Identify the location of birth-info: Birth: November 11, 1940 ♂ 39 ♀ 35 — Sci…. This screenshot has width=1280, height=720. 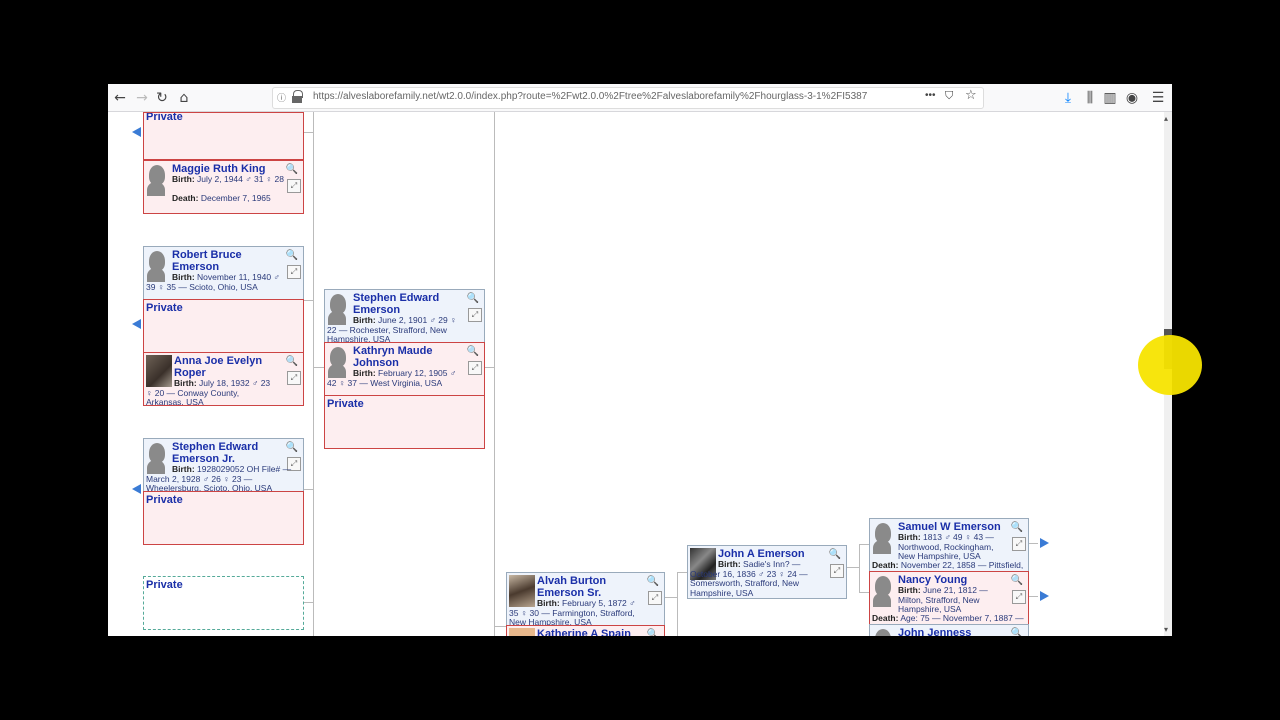
(213, 282).